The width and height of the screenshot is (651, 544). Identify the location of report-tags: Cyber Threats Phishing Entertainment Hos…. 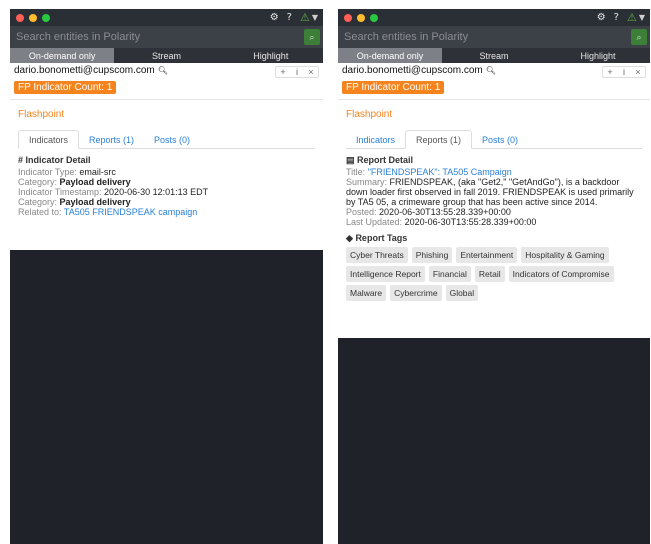
(494, 274).